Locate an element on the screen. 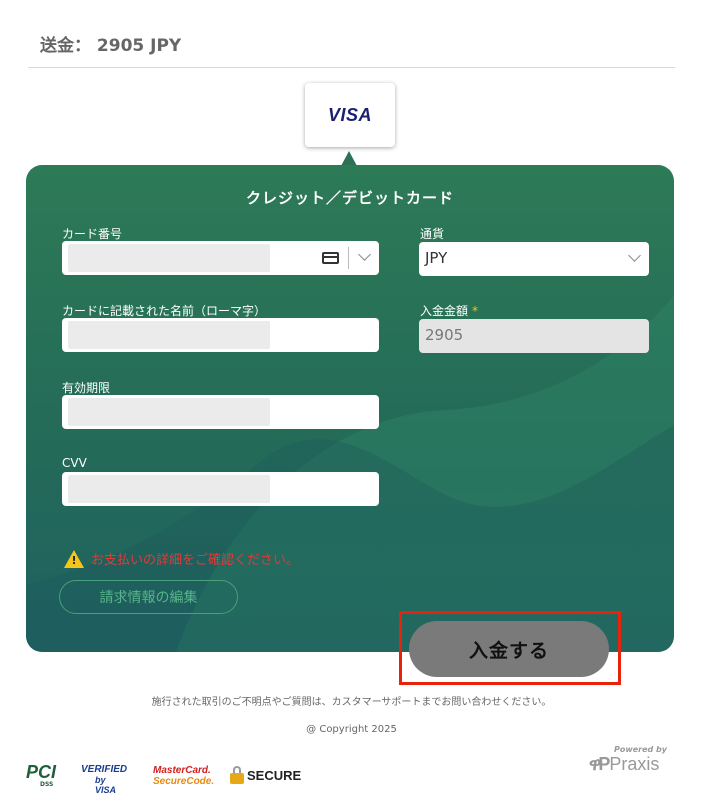 This screenshot has width=703, height=805. deposit-submit-button: 入金する is located at coordinates (509, 649).